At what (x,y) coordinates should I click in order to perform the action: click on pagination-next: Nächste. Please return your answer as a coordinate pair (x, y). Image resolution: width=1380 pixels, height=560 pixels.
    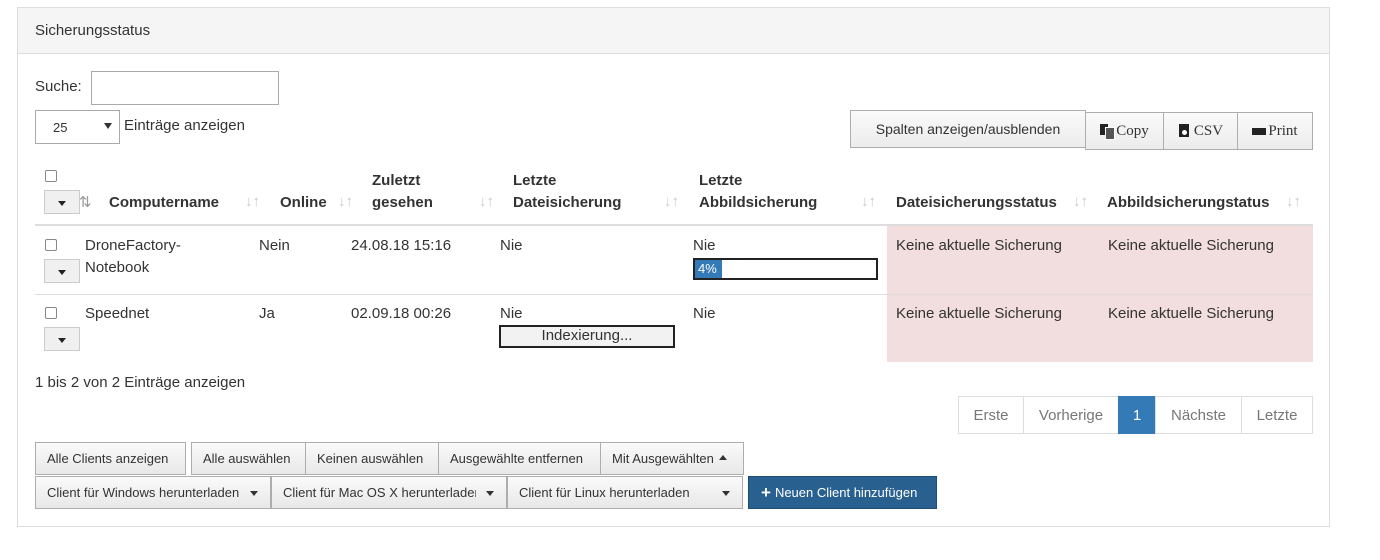
    Looking at the image, I should click on (1198, 415).